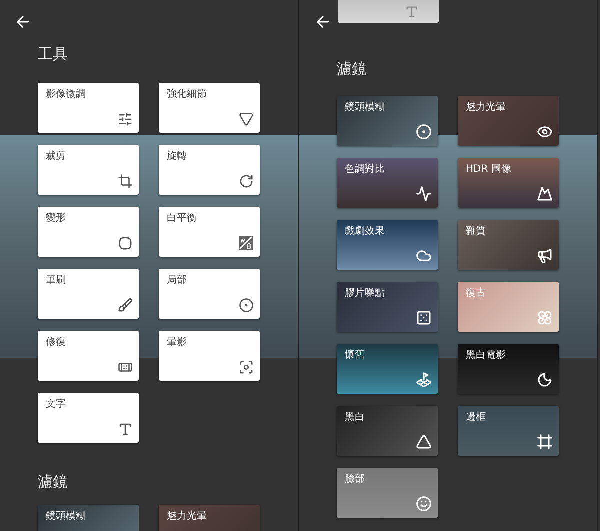 This screenshot has height=531, width=600. Describe the element at coordinates (545, 318) in the screenshot. I see `retro-icon` at that location.